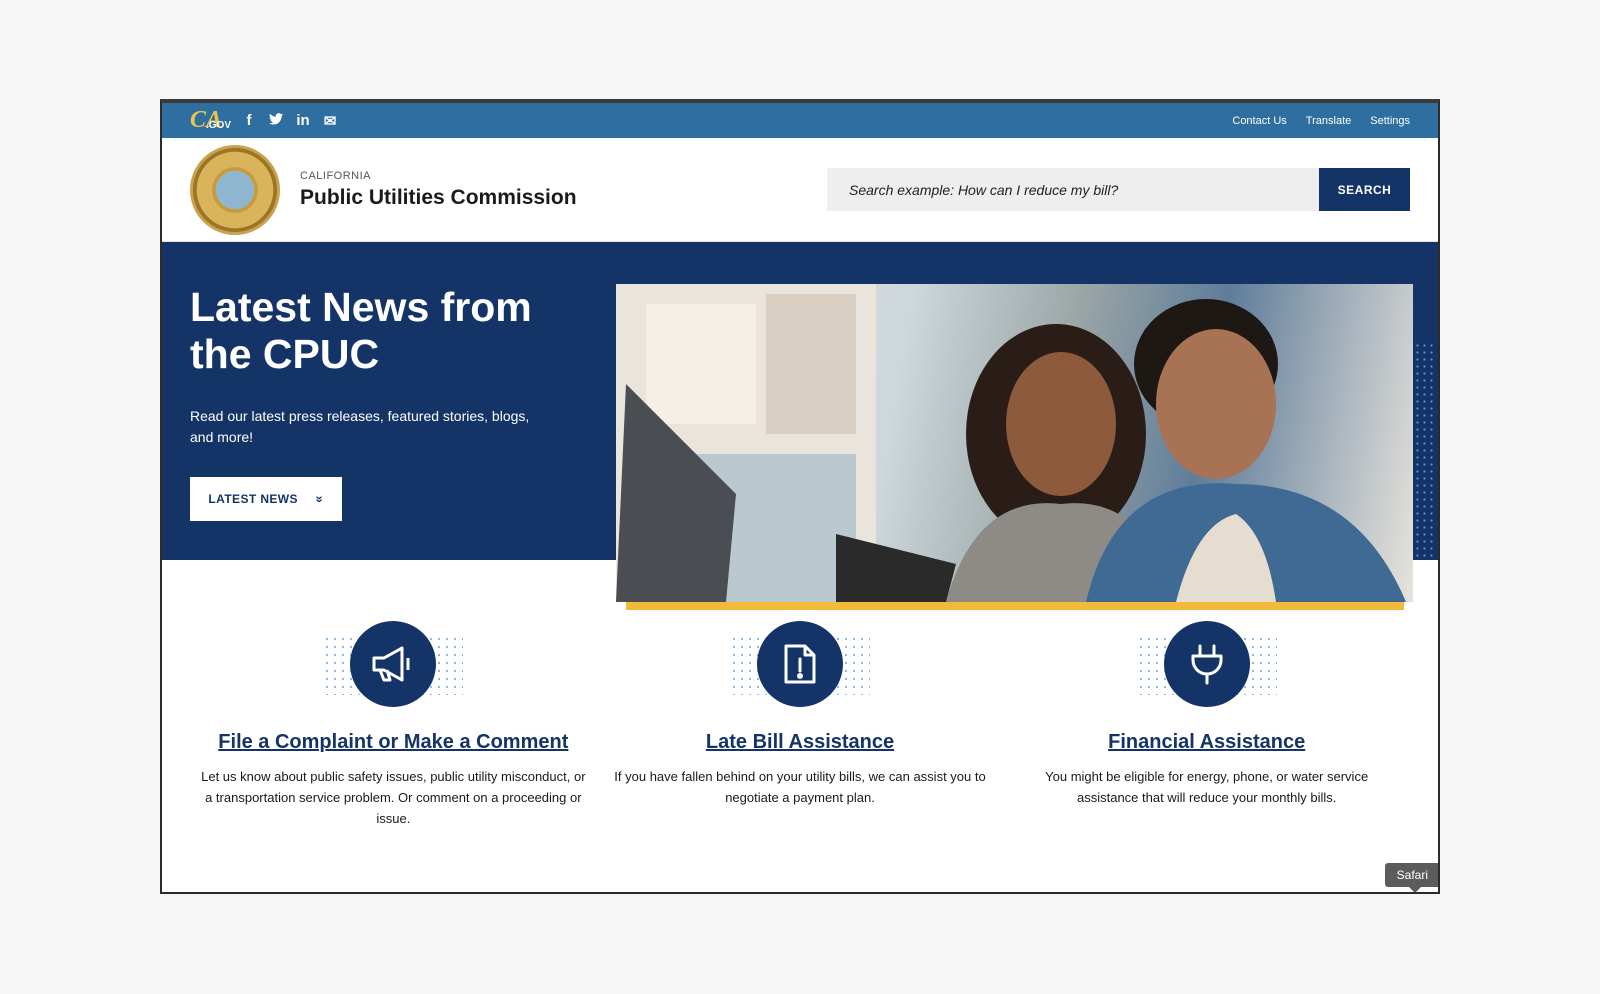 Image resolution: width=1600 pixels, height=994 pixels. What do you see at coordinates (249, 121) in the screenshot?
I see `facebook-icon: f` at bounding box center [249, 121].